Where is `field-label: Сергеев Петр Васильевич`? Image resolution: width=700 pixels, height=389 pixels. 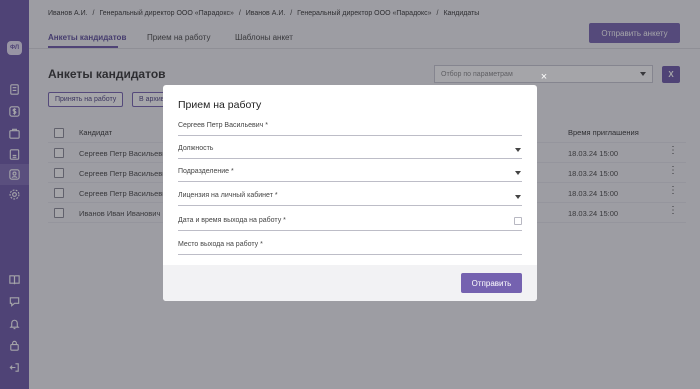
field-label: Сергеев Петр Васильевич is located at coordinates (221, 125).